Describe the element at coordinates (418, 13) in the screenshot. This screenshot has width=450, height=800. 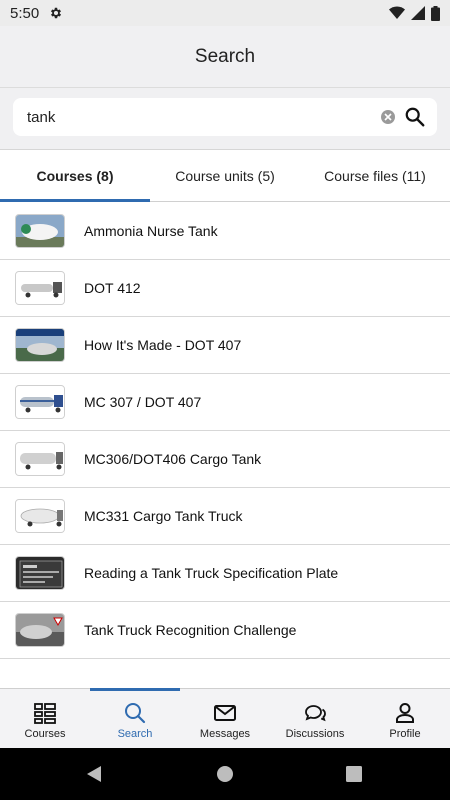
I see `signal-icon` at that location.